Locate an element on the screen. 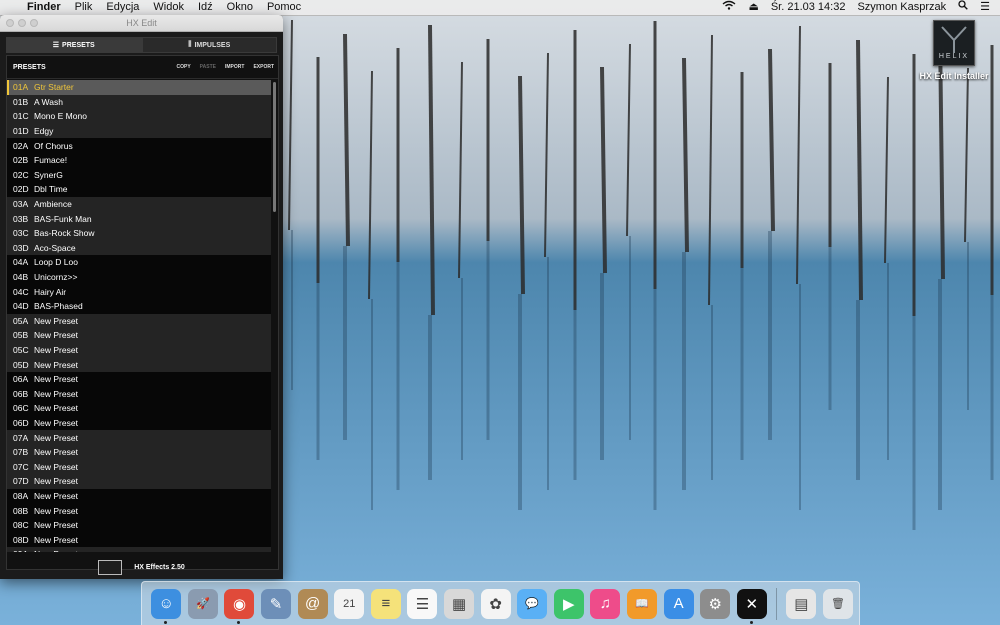 Image resolution: width=1000 pixels, height=625 pixels. contacts-icon: @ is located at coordinates (312, 603).